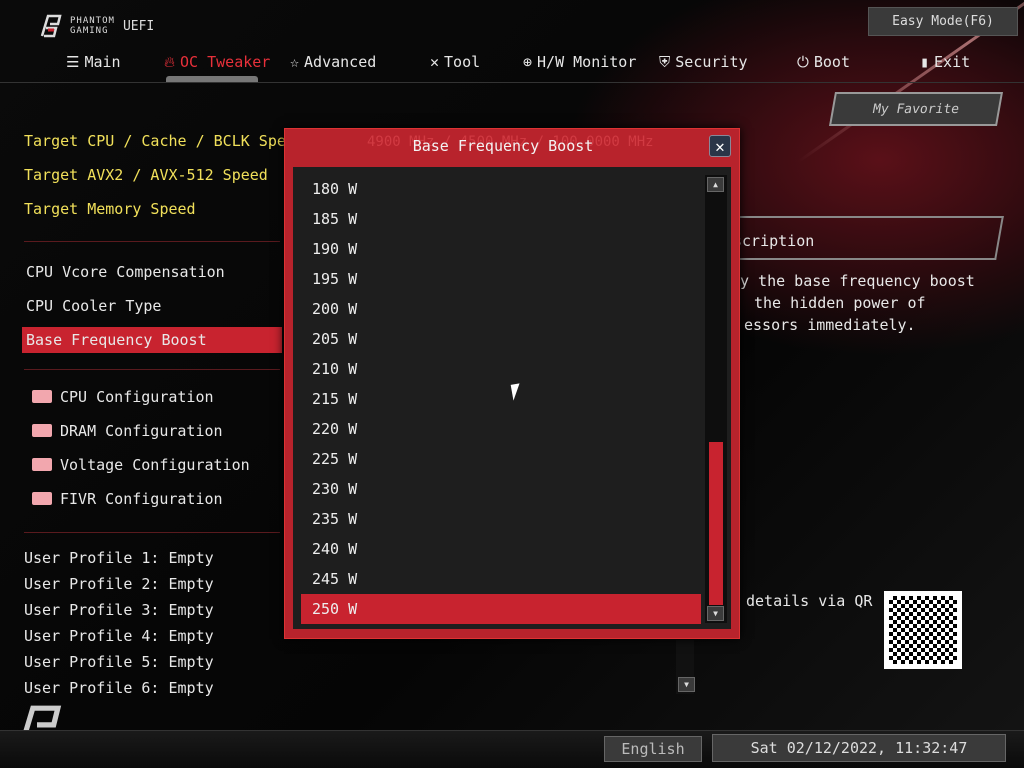  What do you see at coordinates (137, 397) in the screenshot?
I see `folder-label: CPU Configuration` at bounding box center [137, 397].